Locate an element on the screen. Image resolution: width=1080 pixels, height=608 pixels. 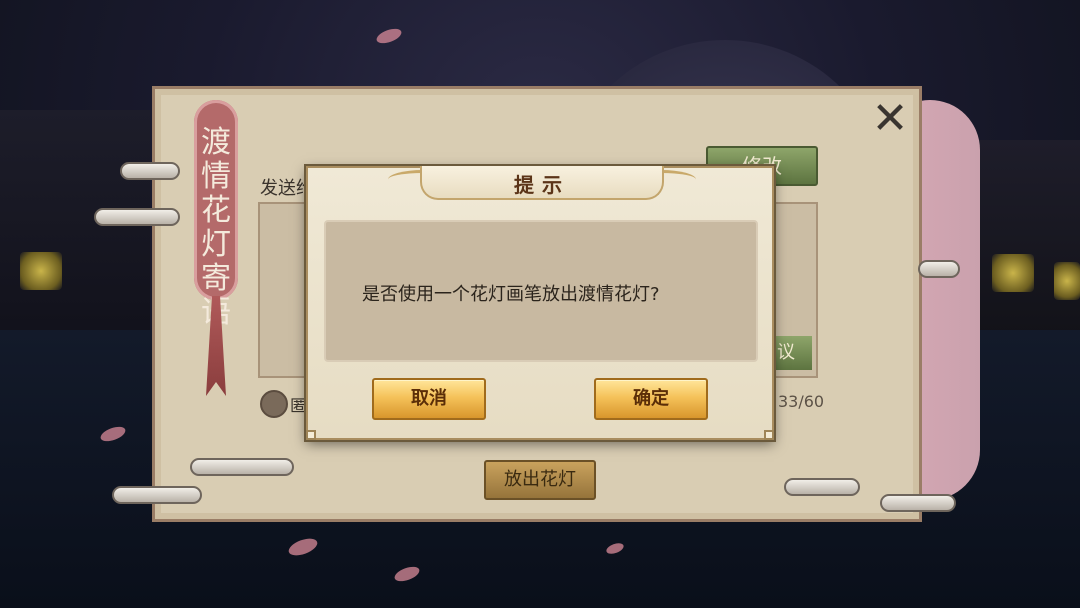
dialog-title: 提示 is located at coordinates (542, 185).